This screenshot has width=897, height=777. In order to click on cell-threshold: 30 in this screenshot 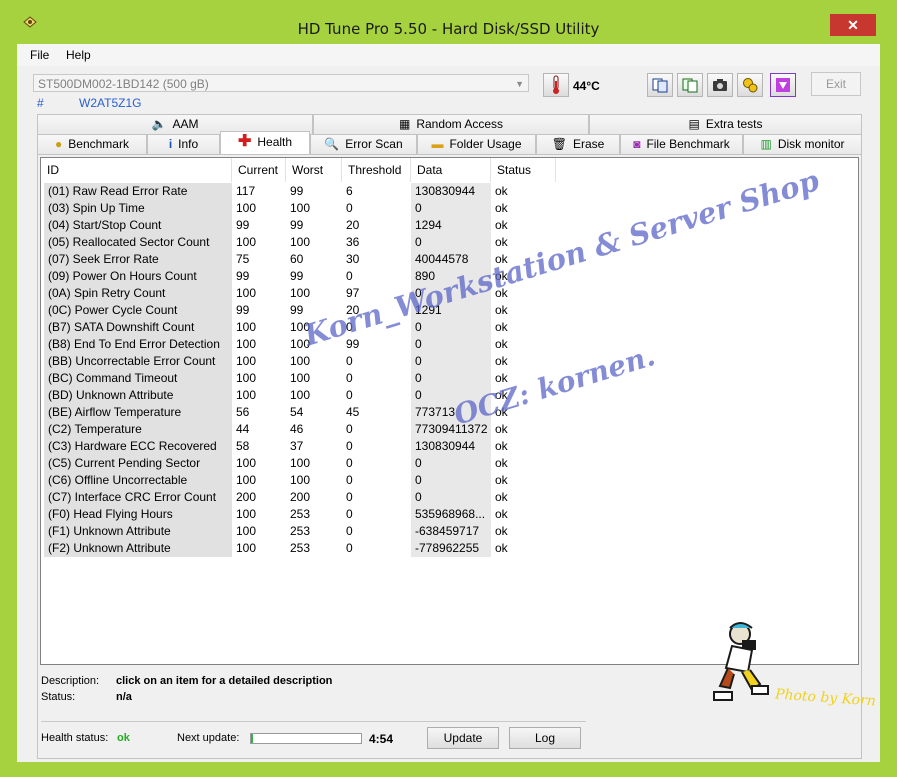, I will do `click(353, 259)`.